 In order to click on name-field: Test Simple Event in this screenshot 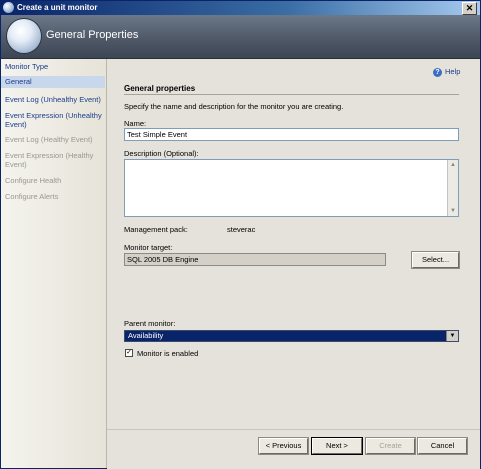, I will do `click(291, 134)`.